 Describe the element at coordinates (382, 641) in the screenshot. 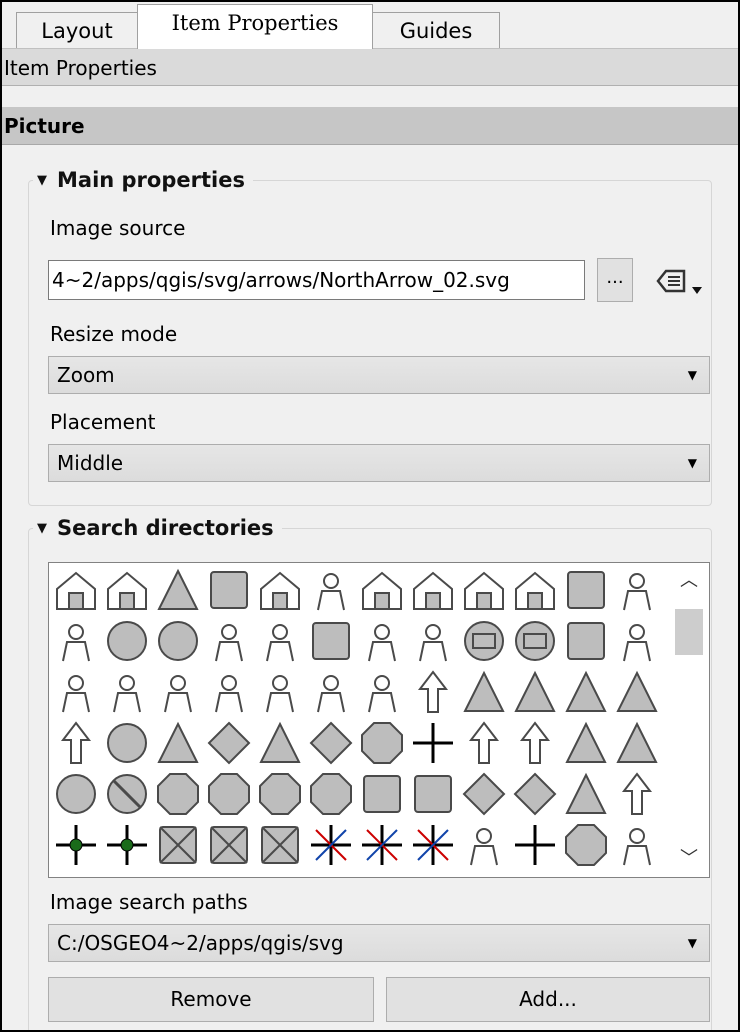

I see `handcuffs-icon` at that location.